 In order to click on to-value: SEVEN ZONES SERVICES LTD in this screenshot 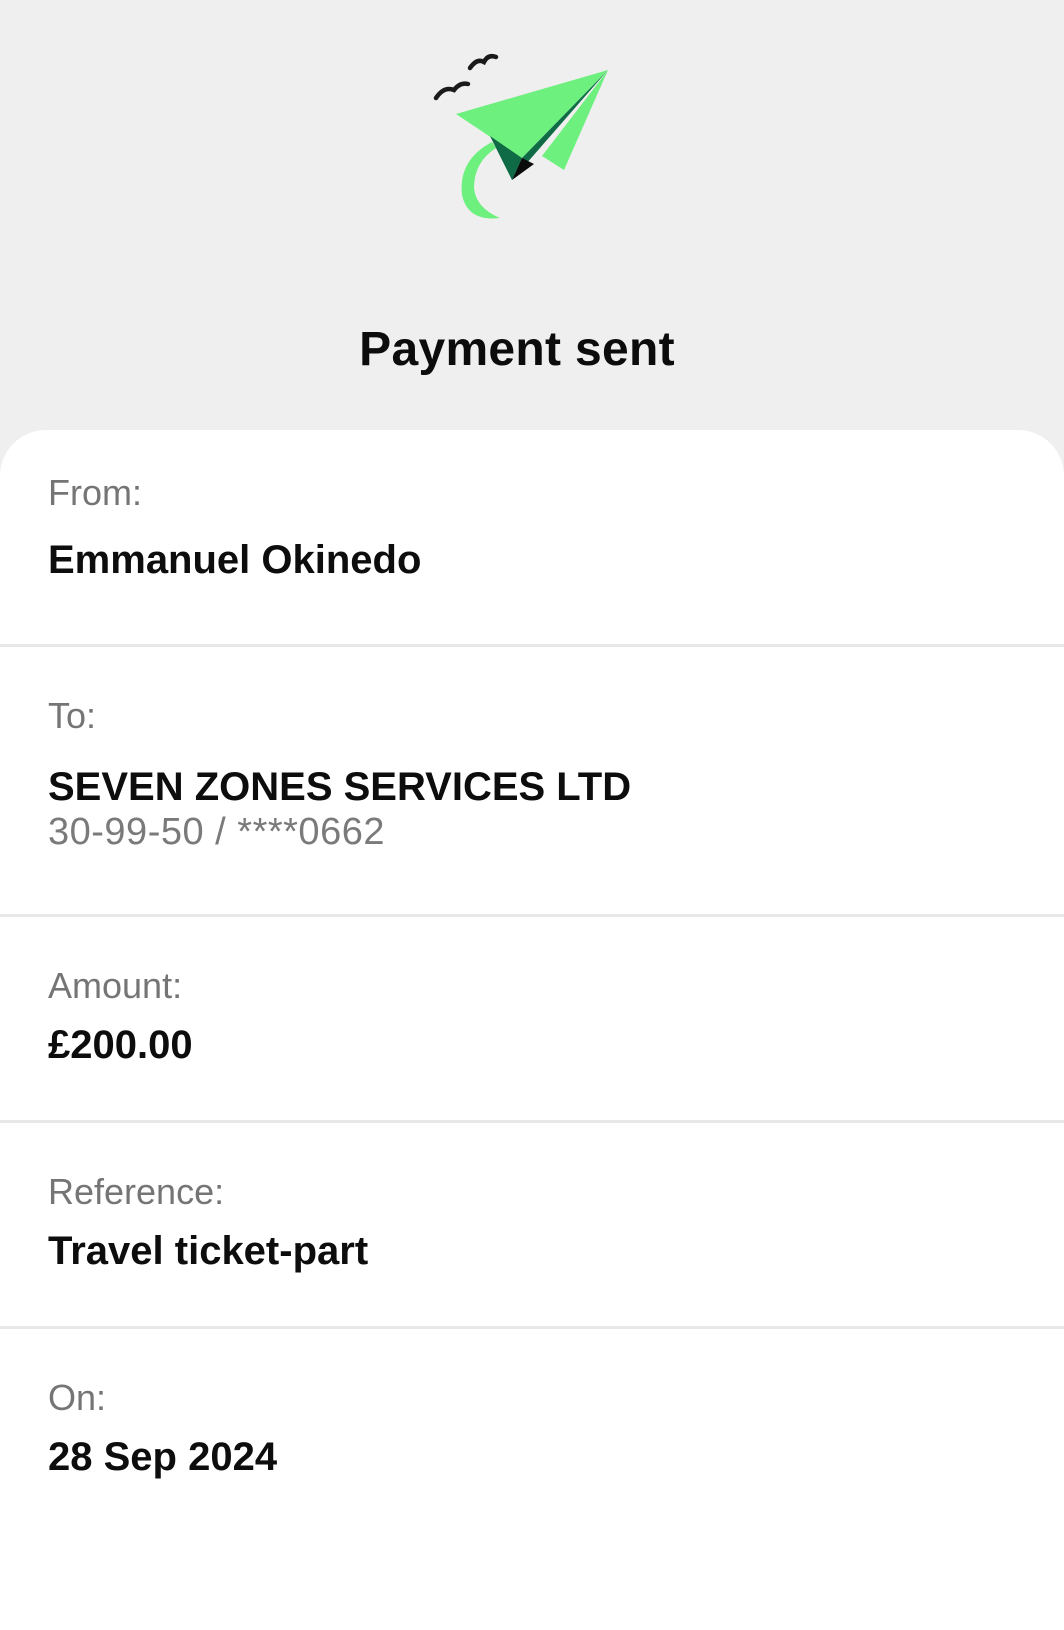, I will do `click(340, 787)`.